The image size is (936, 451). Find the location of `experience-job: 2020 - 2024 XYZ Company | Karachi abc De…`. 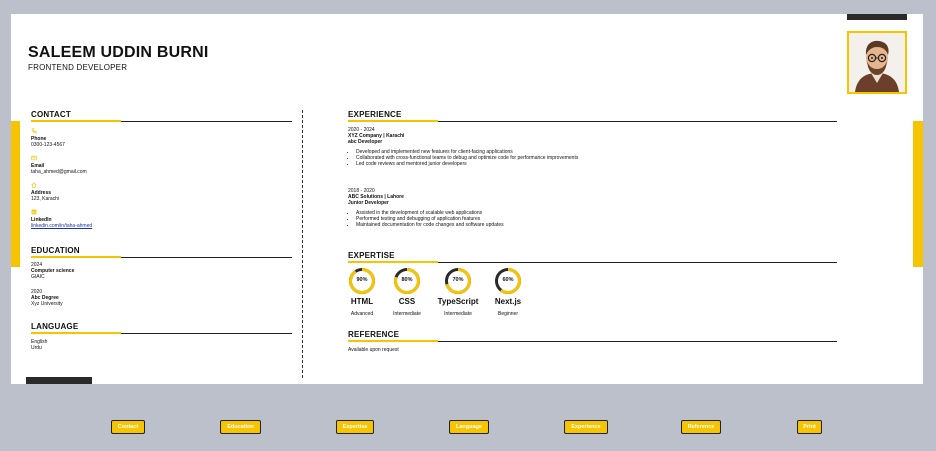

experience-job: 2020 - 2024 XYZ Company | Karachi abc De… is located at coordinates (463, 147).